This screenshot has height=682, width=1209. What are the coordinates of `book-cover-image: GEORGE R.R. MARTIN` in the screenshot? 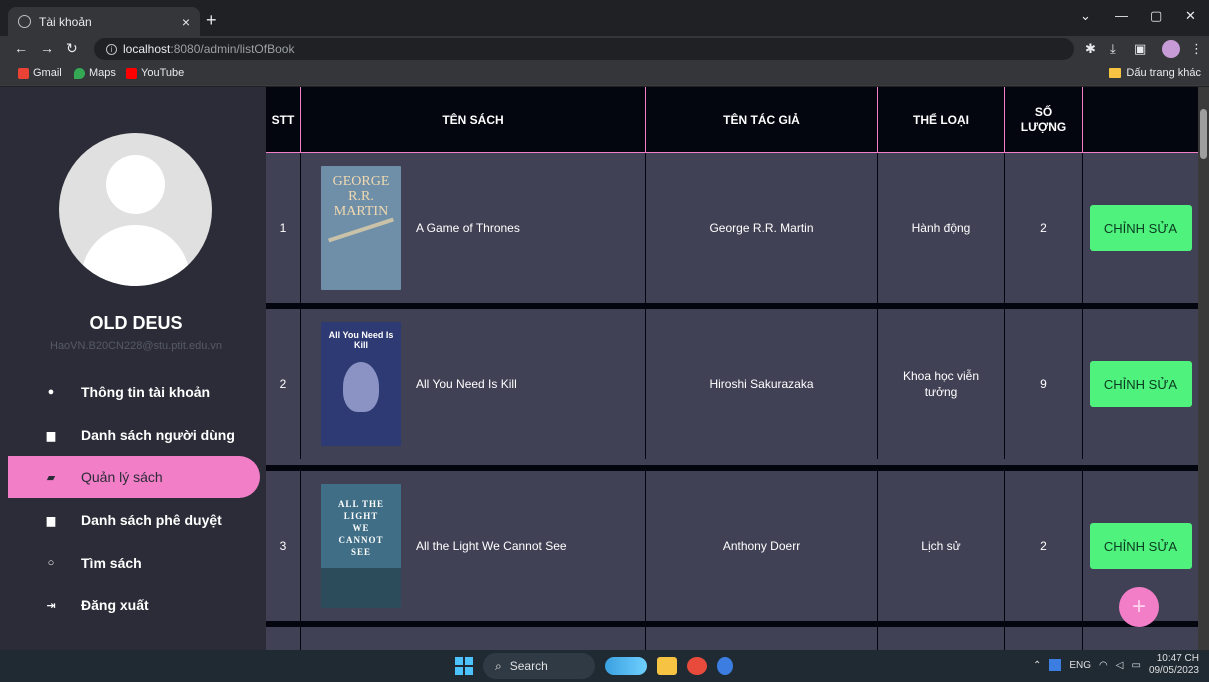 It's located at (361, 228).